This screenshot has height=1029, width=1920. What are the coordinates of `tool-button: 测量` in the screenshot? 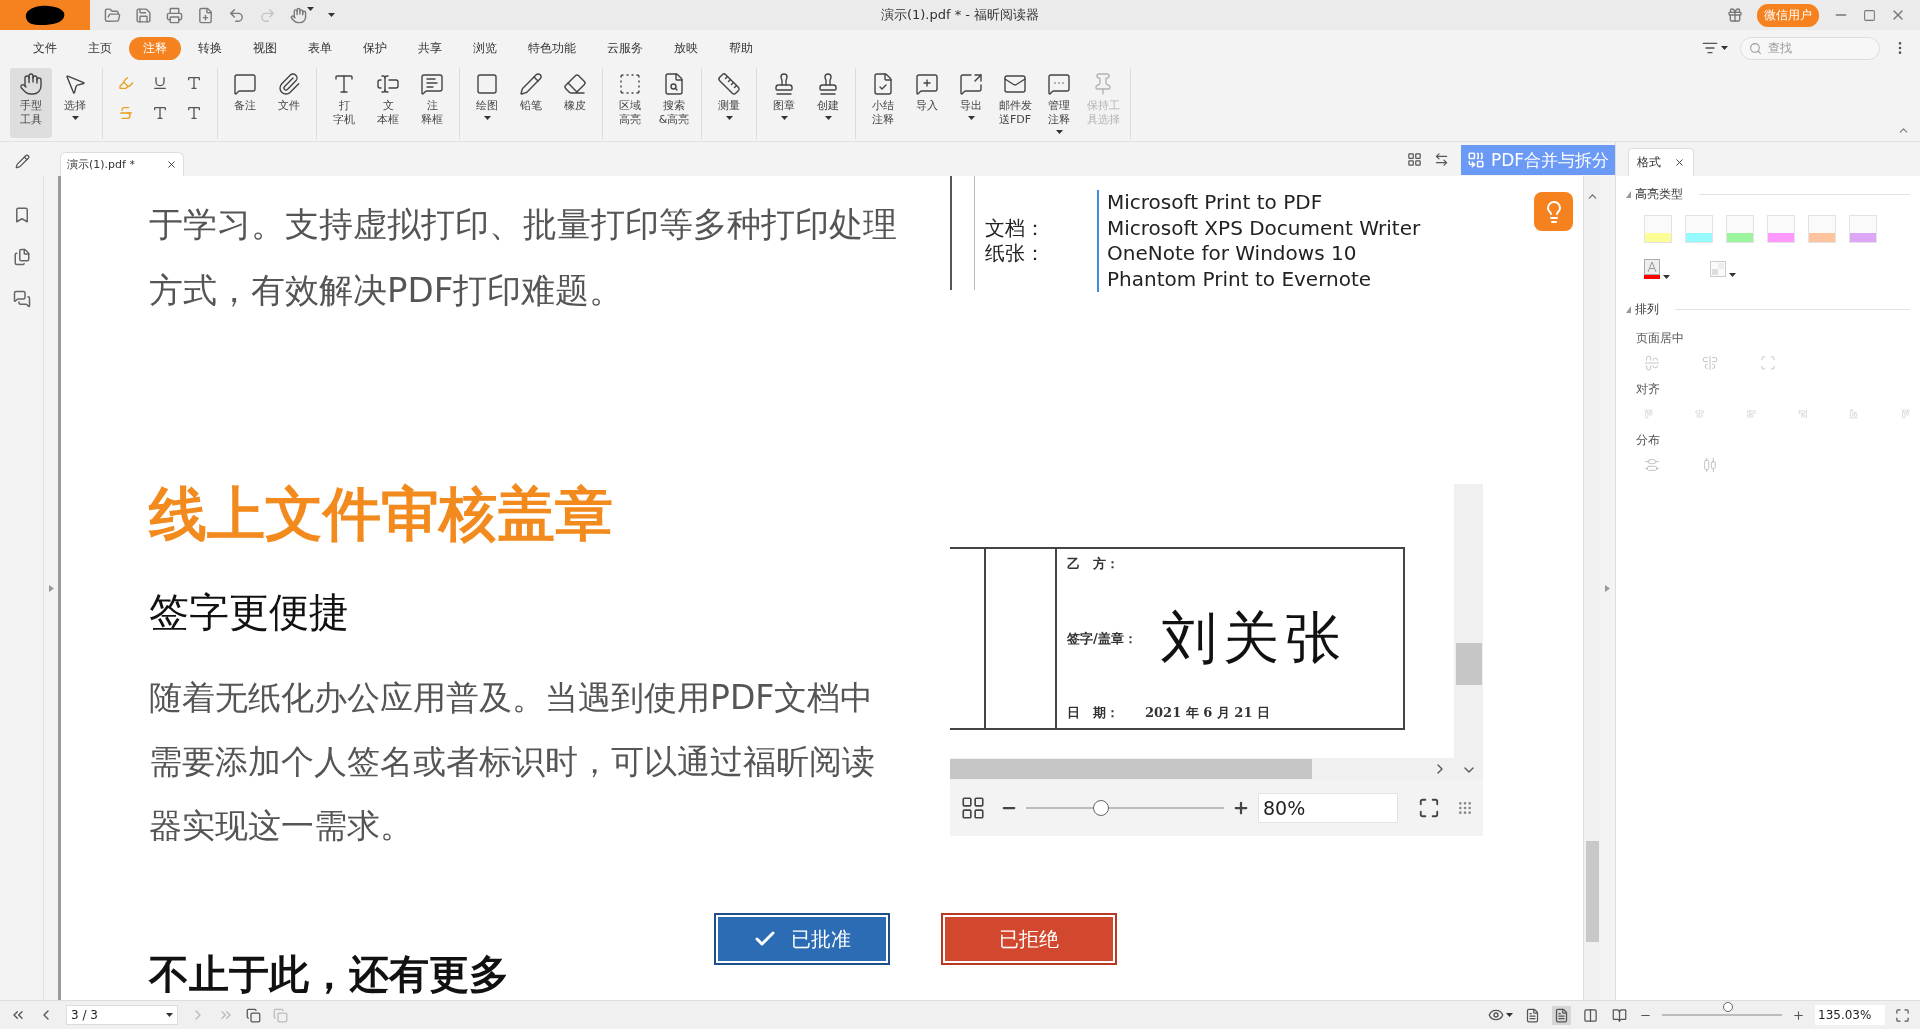 It's located at (729, 103).